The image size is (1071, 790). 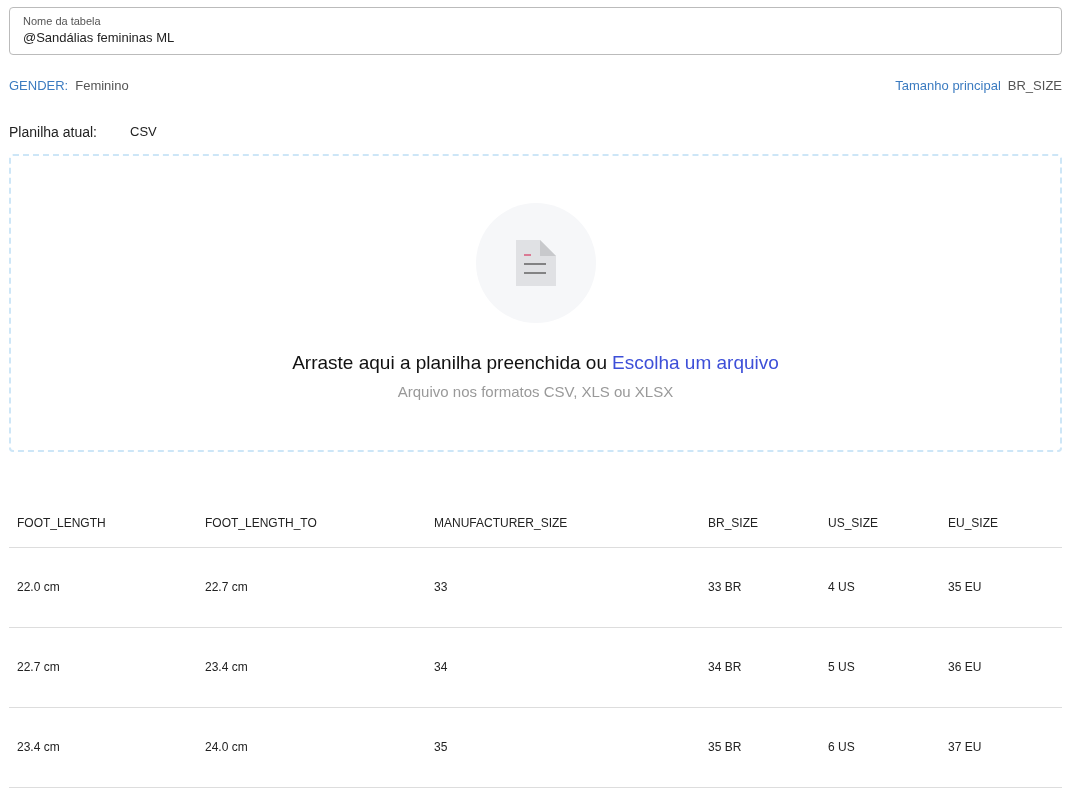 What do you see at coordinates (965, 587) in the screenshot?
I see `table-cell: 35 EU` at bounding box center [965, 587].